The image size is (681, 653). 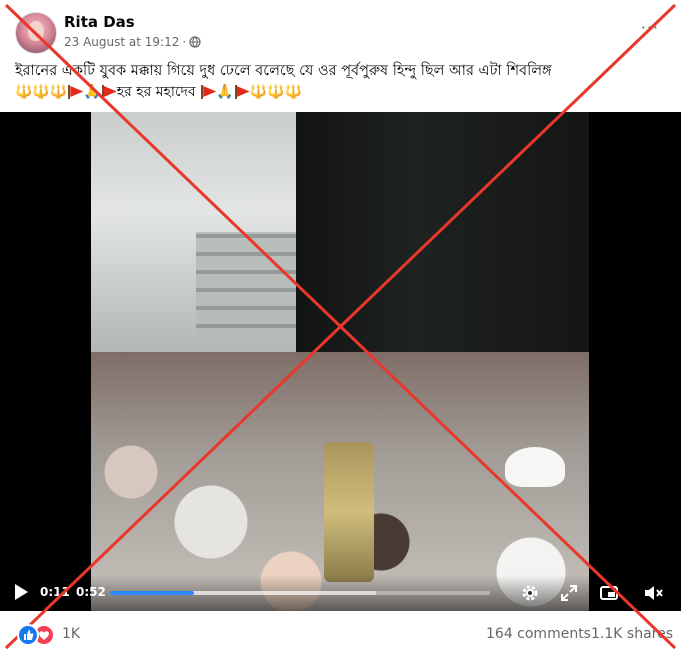 What do you see at coordinates (71, 634) in the screenshot?
I see `reaction-count: 1K` at bounding box center [71, 634].